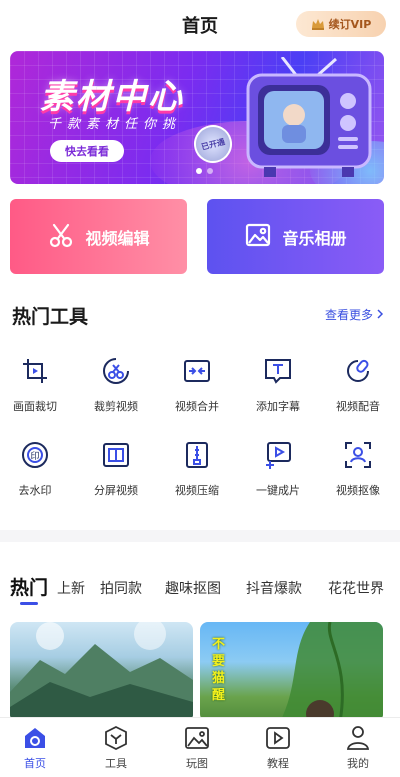 Image resolution: width=400 pixels, height=777 pixels. What do you see at coordinates (116, 455) in the screenshot?
I see `split-screen-icon` at bounding box center [116, 455].